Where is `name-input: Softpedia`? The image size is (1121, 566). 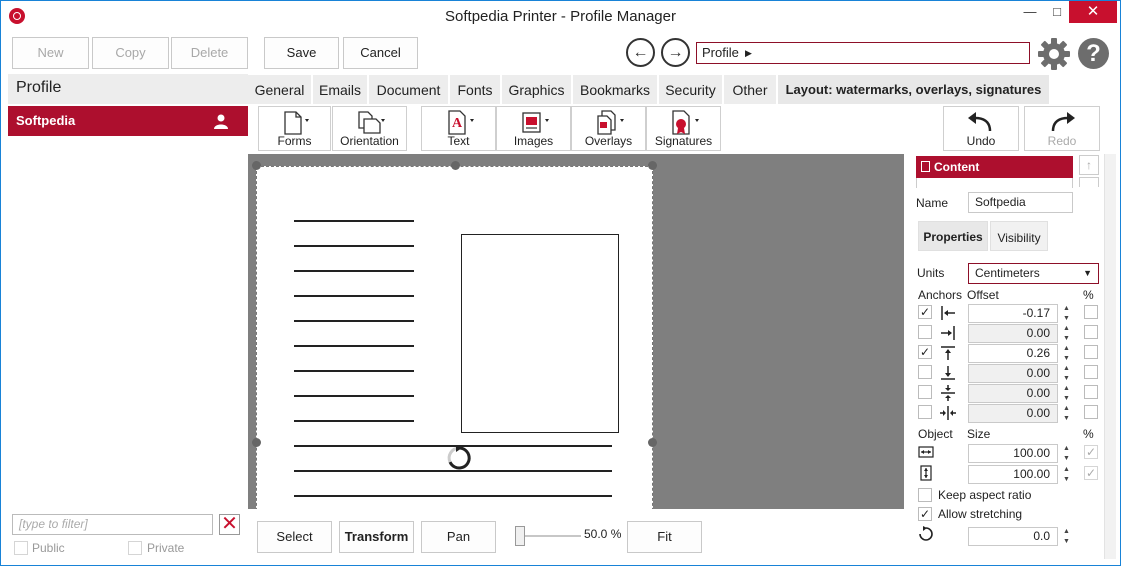 name-input: Softpedia is located at coordinates (1020, 202).